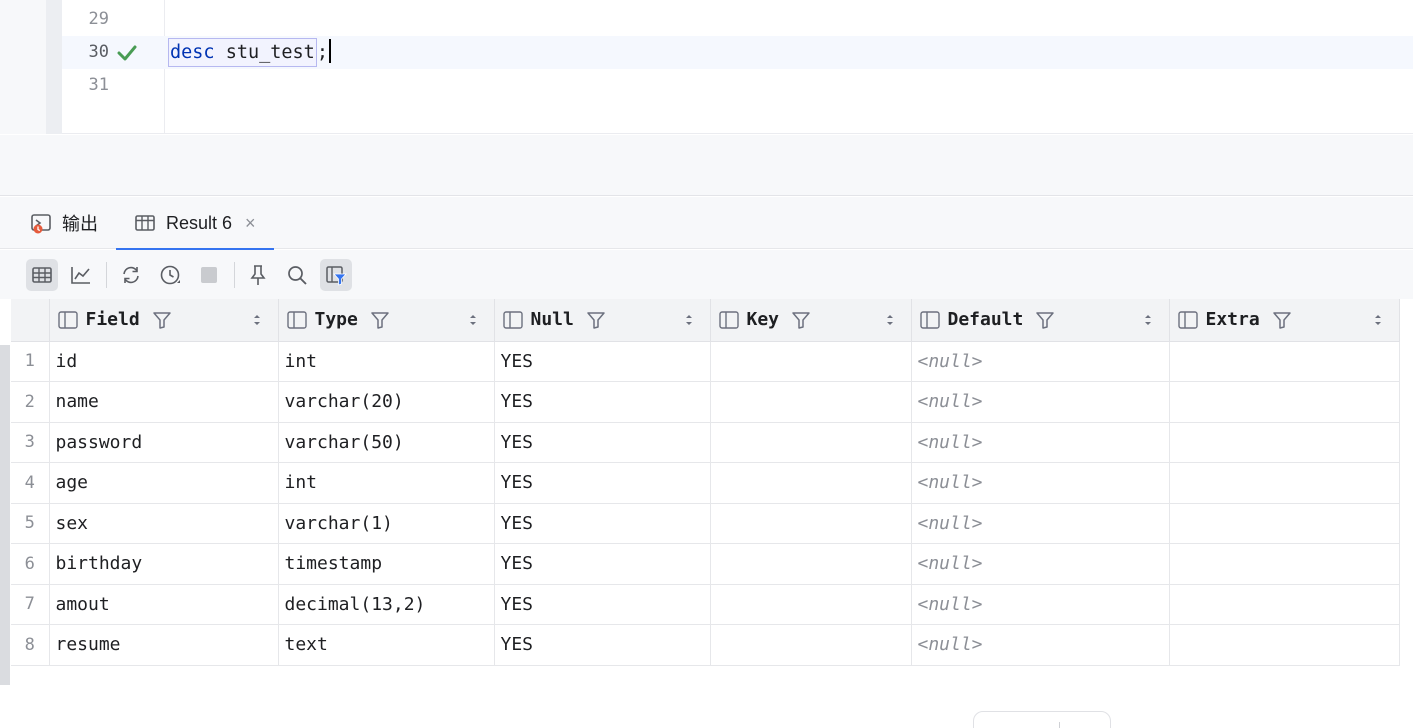  What do you see at coordinates (985, 320) in the screenshot?
I see `column-title: Default` at bounding box center [985, 320].